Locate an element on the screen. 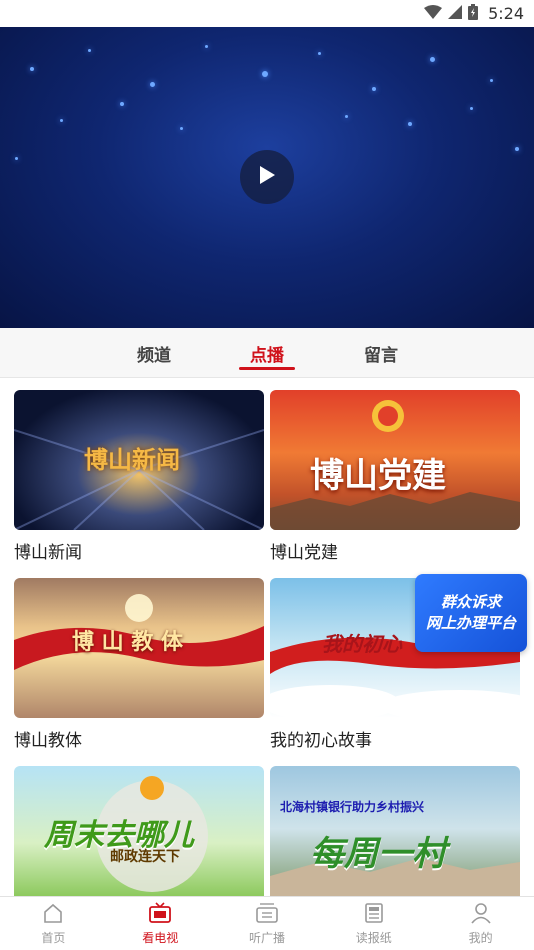 The image size is (534, 950). radio-icon is located at coordinates (267, 915).